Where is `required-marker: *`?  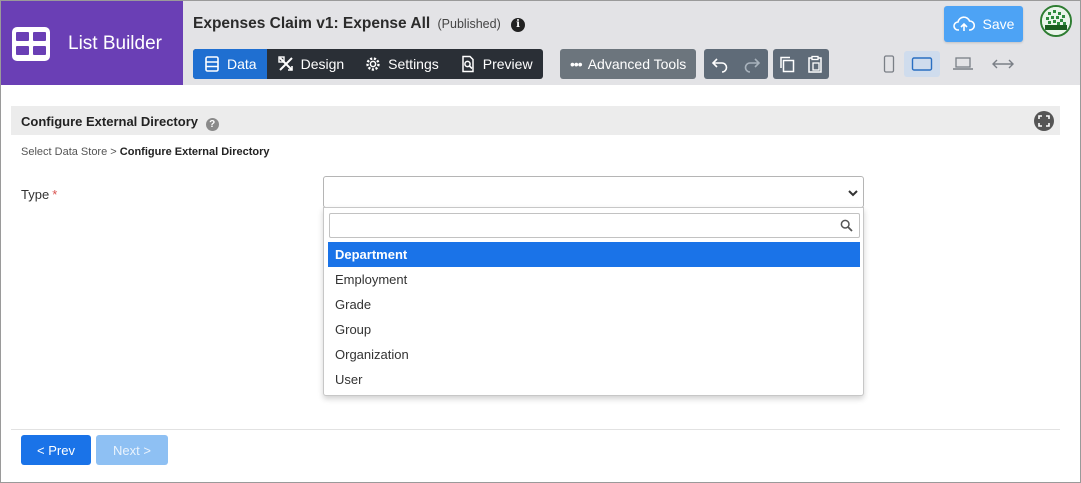 required-marker: * is located at coordinates (55, 194).